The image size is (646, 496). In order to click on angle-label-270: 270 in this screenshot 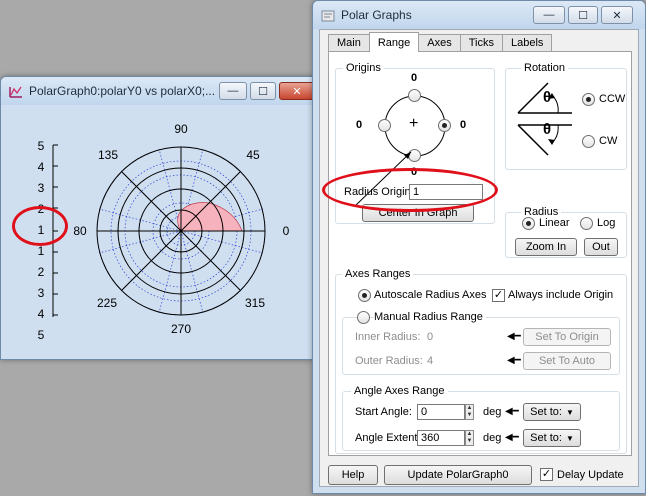, I will do `click(181, 329)`.